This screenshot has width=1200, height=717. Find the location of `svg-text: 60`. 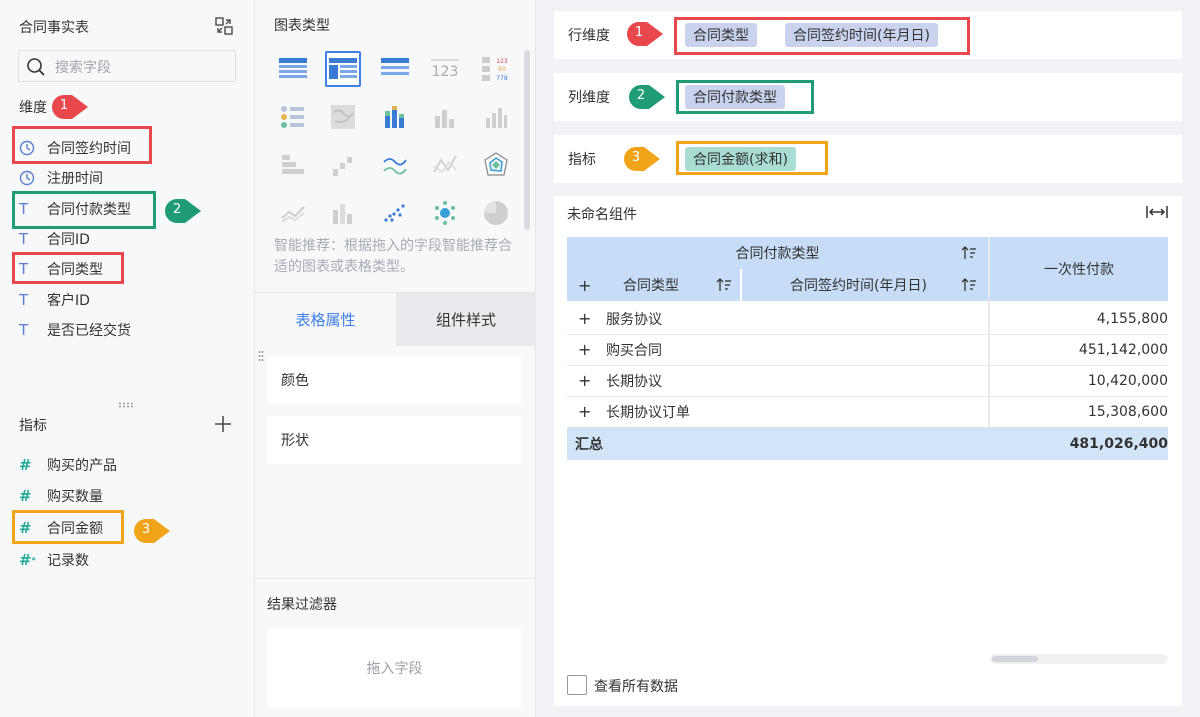

svg-text: 60 is located at coordinates (502, 69).